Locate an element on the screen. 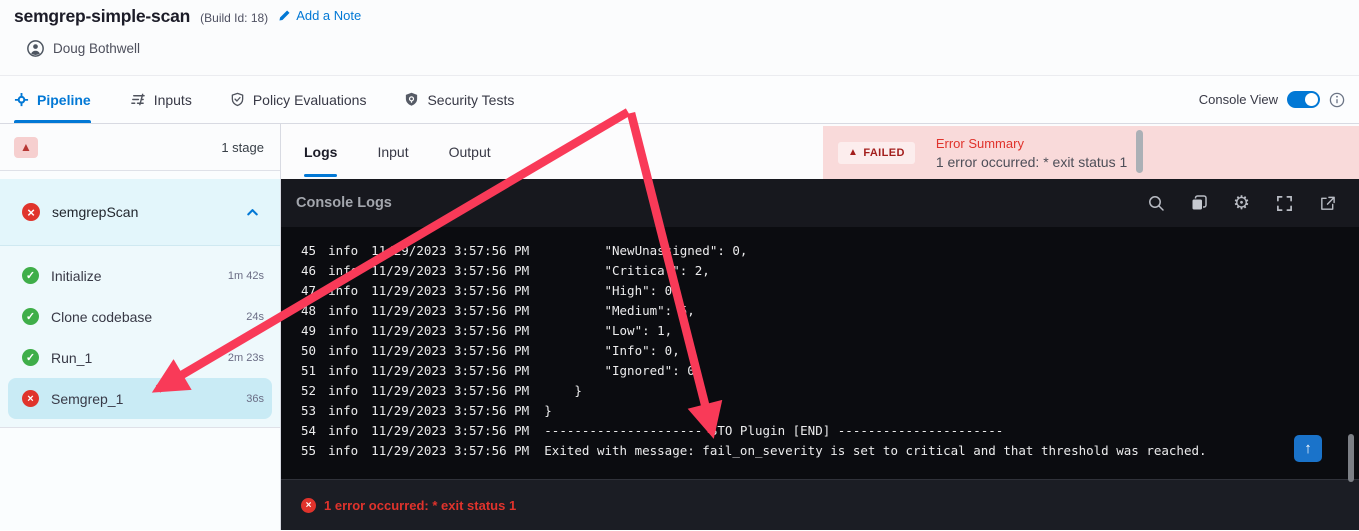 This screenshot has width=1359, height=531. tab-input: Input is located at coordinates (392, 151).